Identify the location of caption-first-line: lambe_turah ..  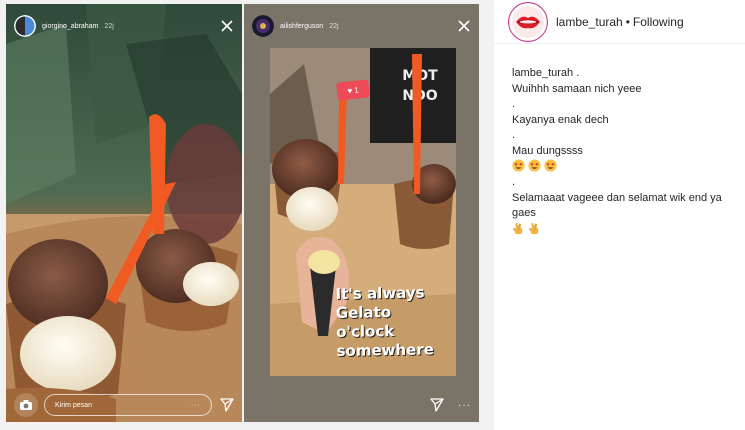
(620, 74).